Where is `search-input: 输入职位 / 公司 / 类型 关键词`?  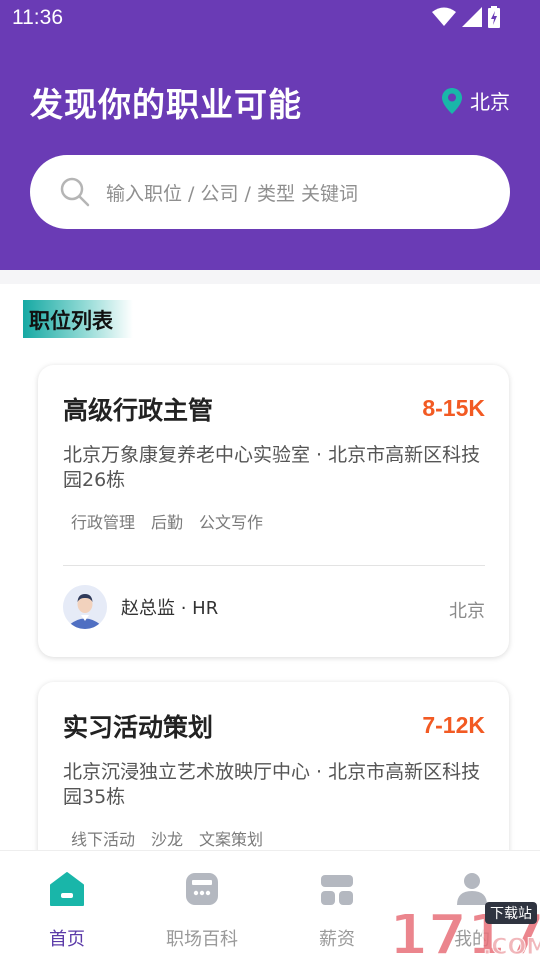 search-input: 输入职位 / 公司 / 类型 关键词 is located at coordinates (270, 192).